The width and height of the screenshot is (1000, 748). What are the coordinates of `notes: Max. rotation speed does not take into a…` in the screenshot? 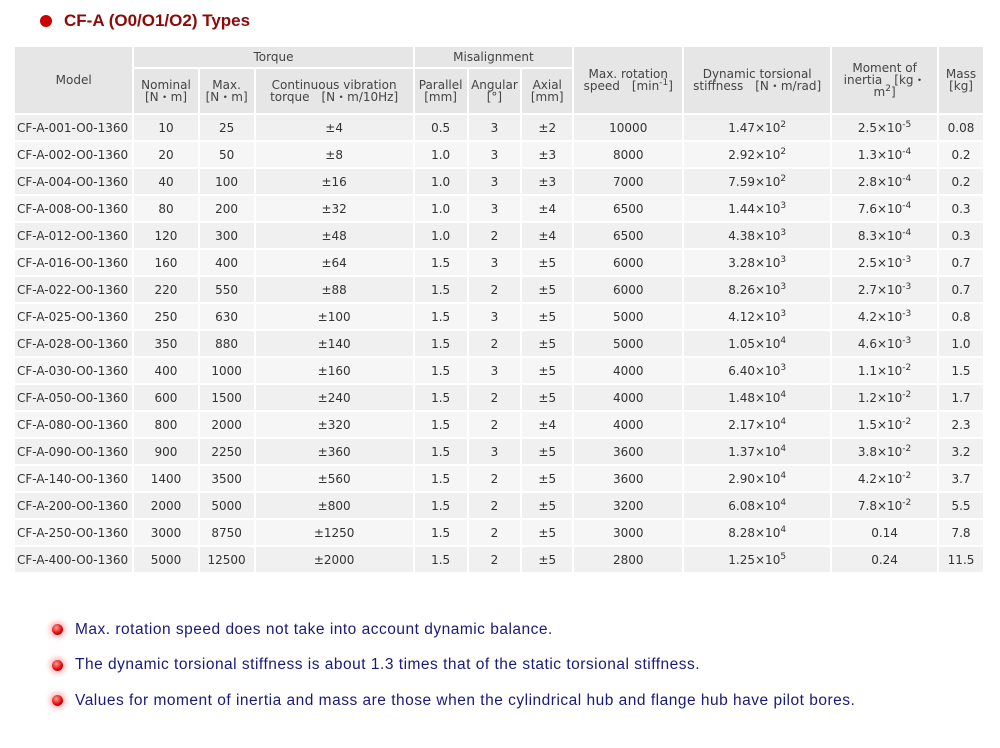 It's located at (453, 665).